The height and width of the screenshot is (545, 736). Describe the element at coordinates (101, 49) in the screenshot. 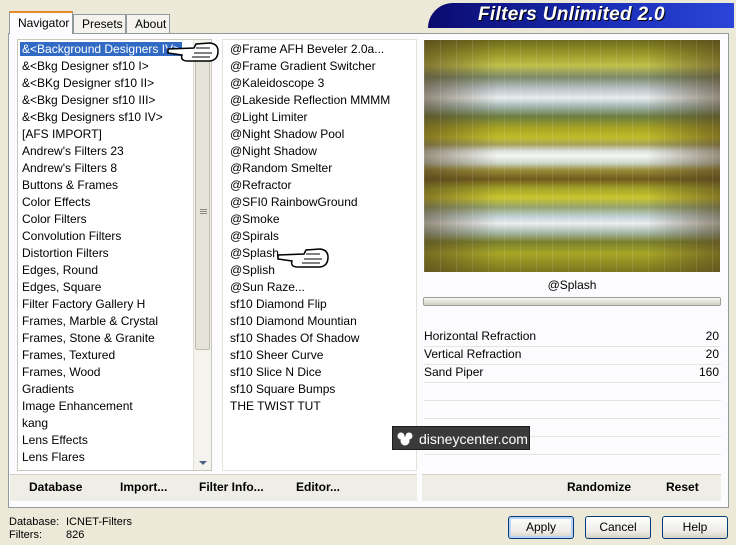

I see `category-label: &<Background Designers IV>` at that location.